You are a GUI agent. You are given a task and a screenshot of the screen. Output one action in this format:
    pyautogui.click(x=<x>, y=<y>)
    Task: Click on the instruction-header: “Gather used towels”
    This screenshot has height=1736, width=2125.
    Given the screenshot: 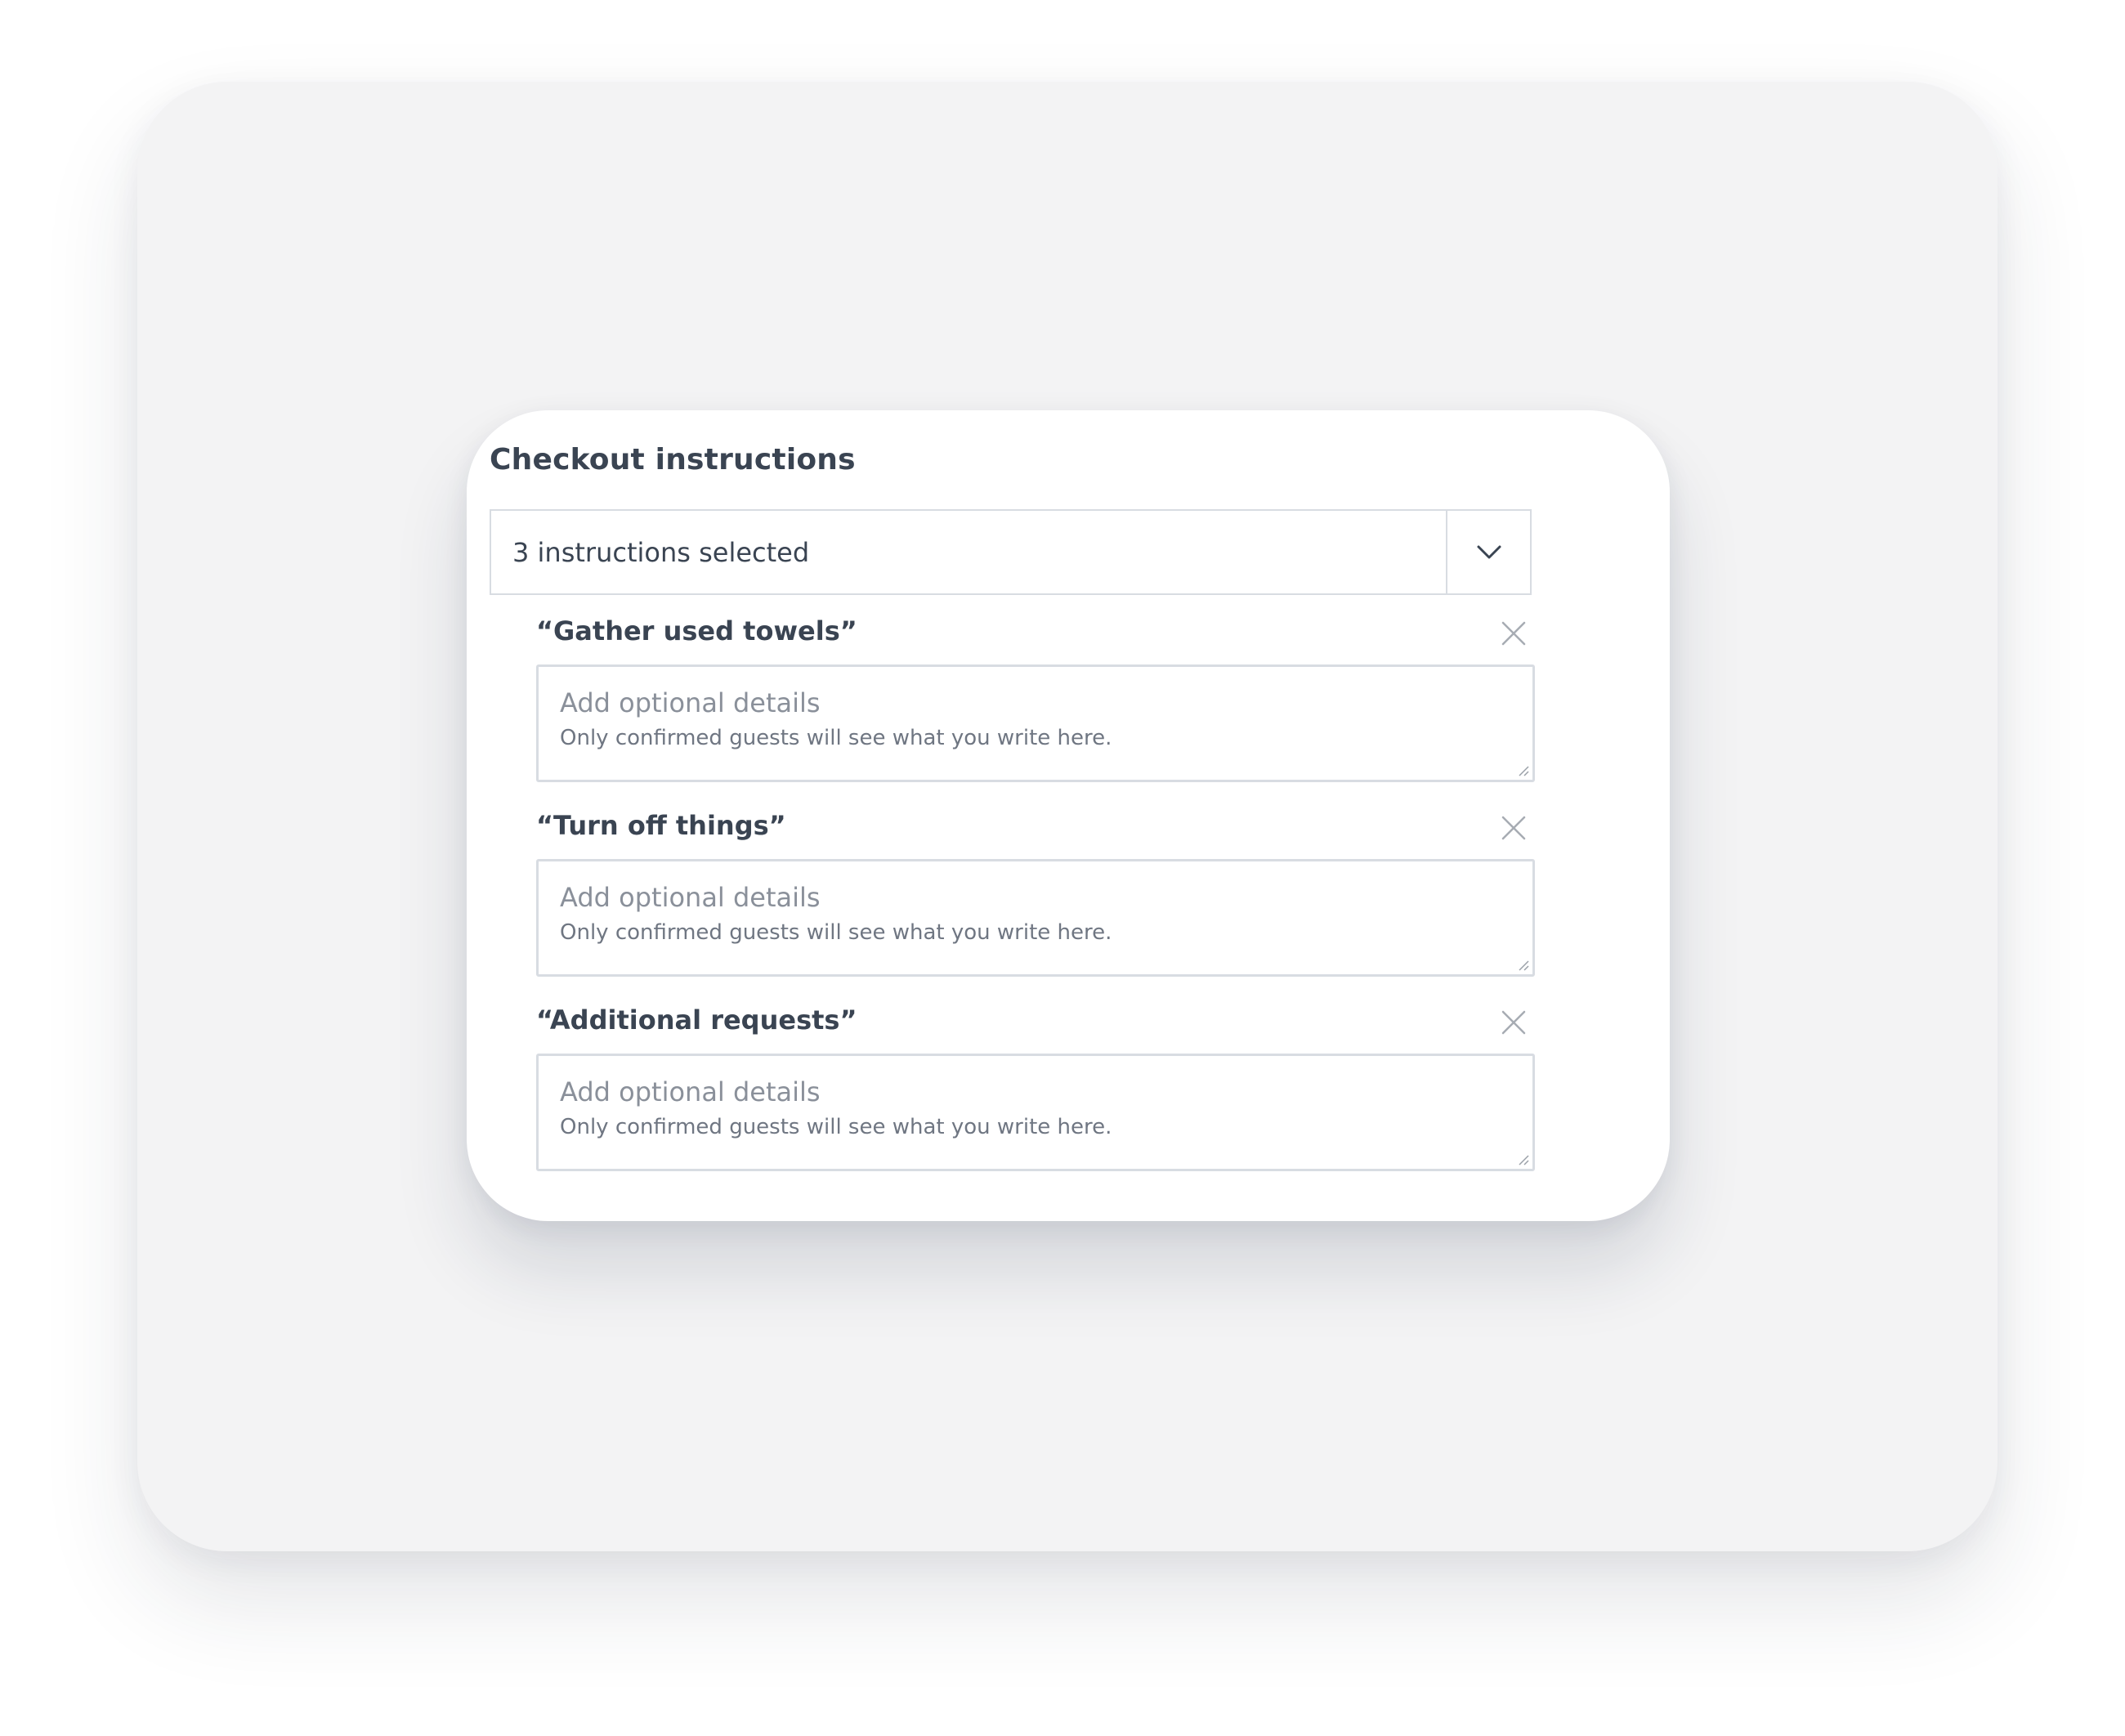 What is the action you would take?
    pyautogui.click(x=1035, y=638)
    